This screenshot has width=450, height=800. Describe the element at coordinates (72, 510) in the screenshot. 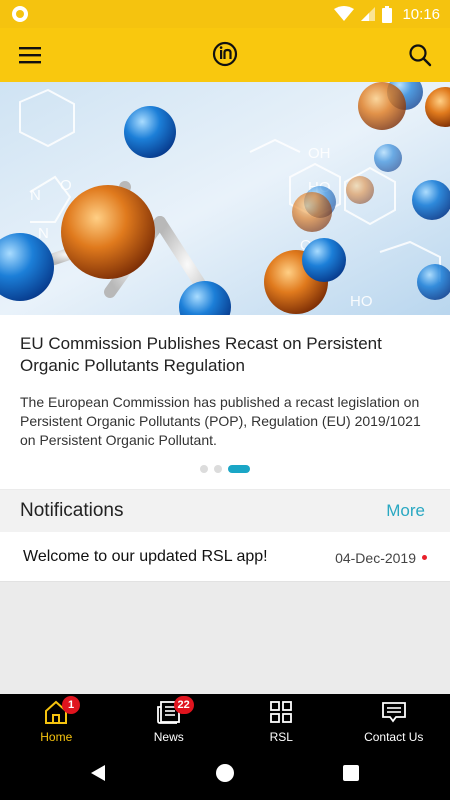

I see `notifications-title: Notifications` at that location.